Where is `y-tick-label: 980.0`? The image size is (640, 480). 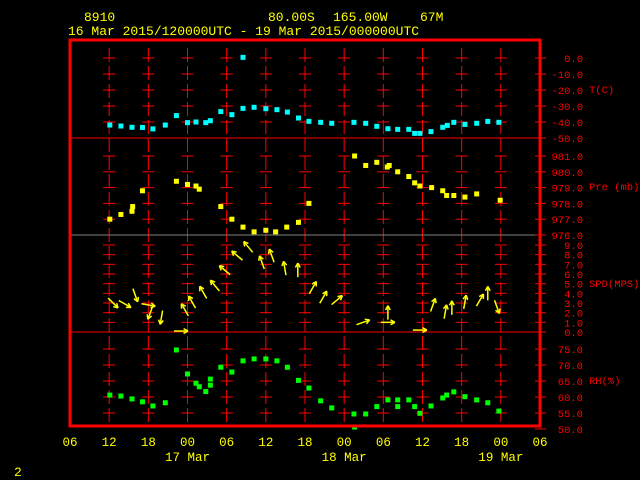
y-tick-label: 980.0 is located at coordinates (567, 174).